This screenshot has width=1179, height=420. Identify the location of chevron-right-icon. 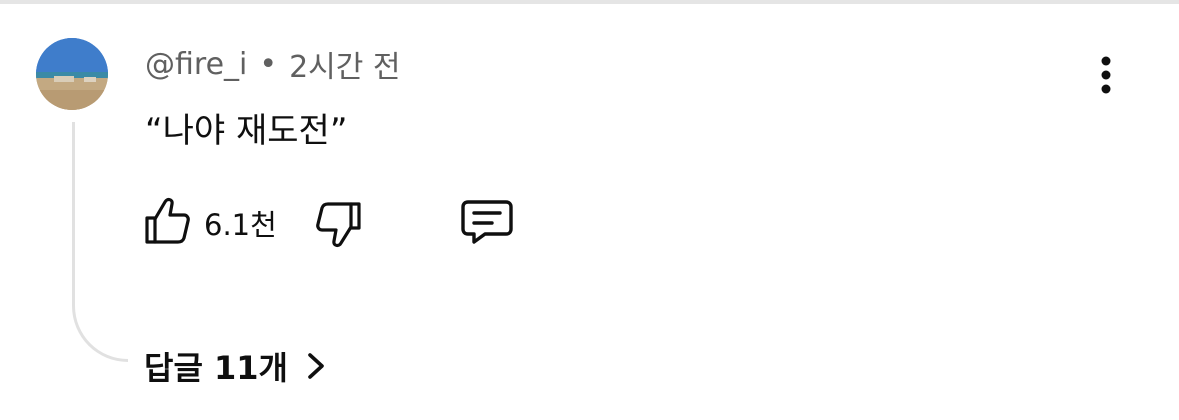
(316, 366).